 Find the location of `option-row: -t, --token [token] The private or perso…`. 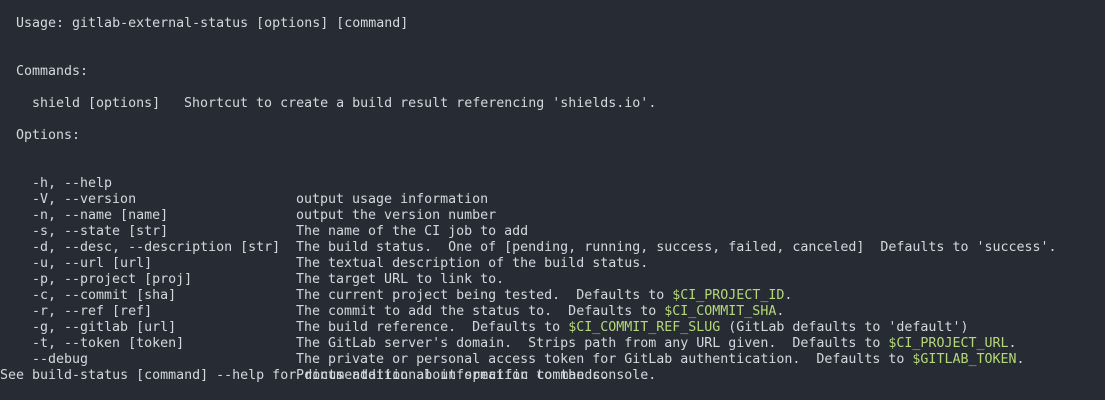

option-row: -t, --token [token] The private or perso… is located at coordinates (552, 343).